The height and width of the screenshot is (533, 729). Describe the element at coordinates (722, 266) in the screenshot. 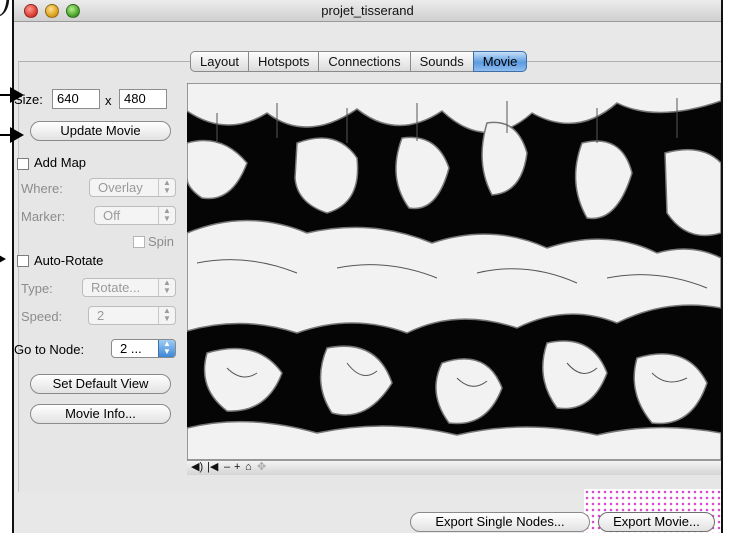

I see `annotation-frame-right` at that location.